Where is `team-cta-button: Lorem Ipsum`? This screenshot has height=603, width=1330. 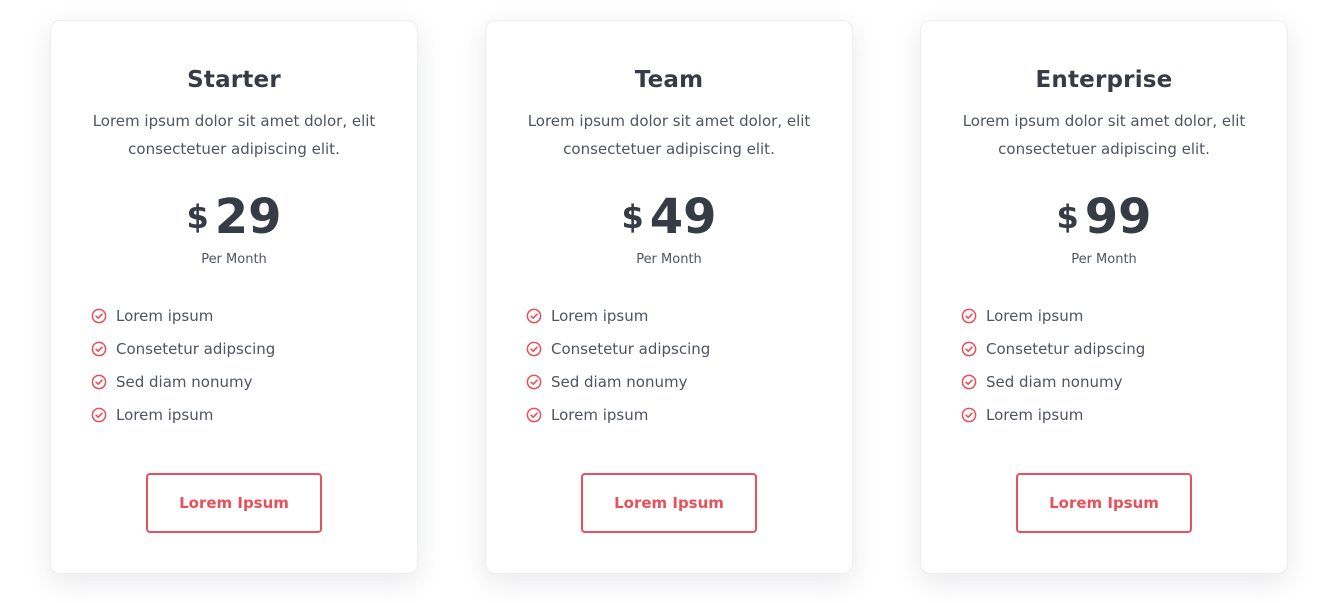
team-cta-button: Lorem Ipsum is located at coordinates (669, 503).